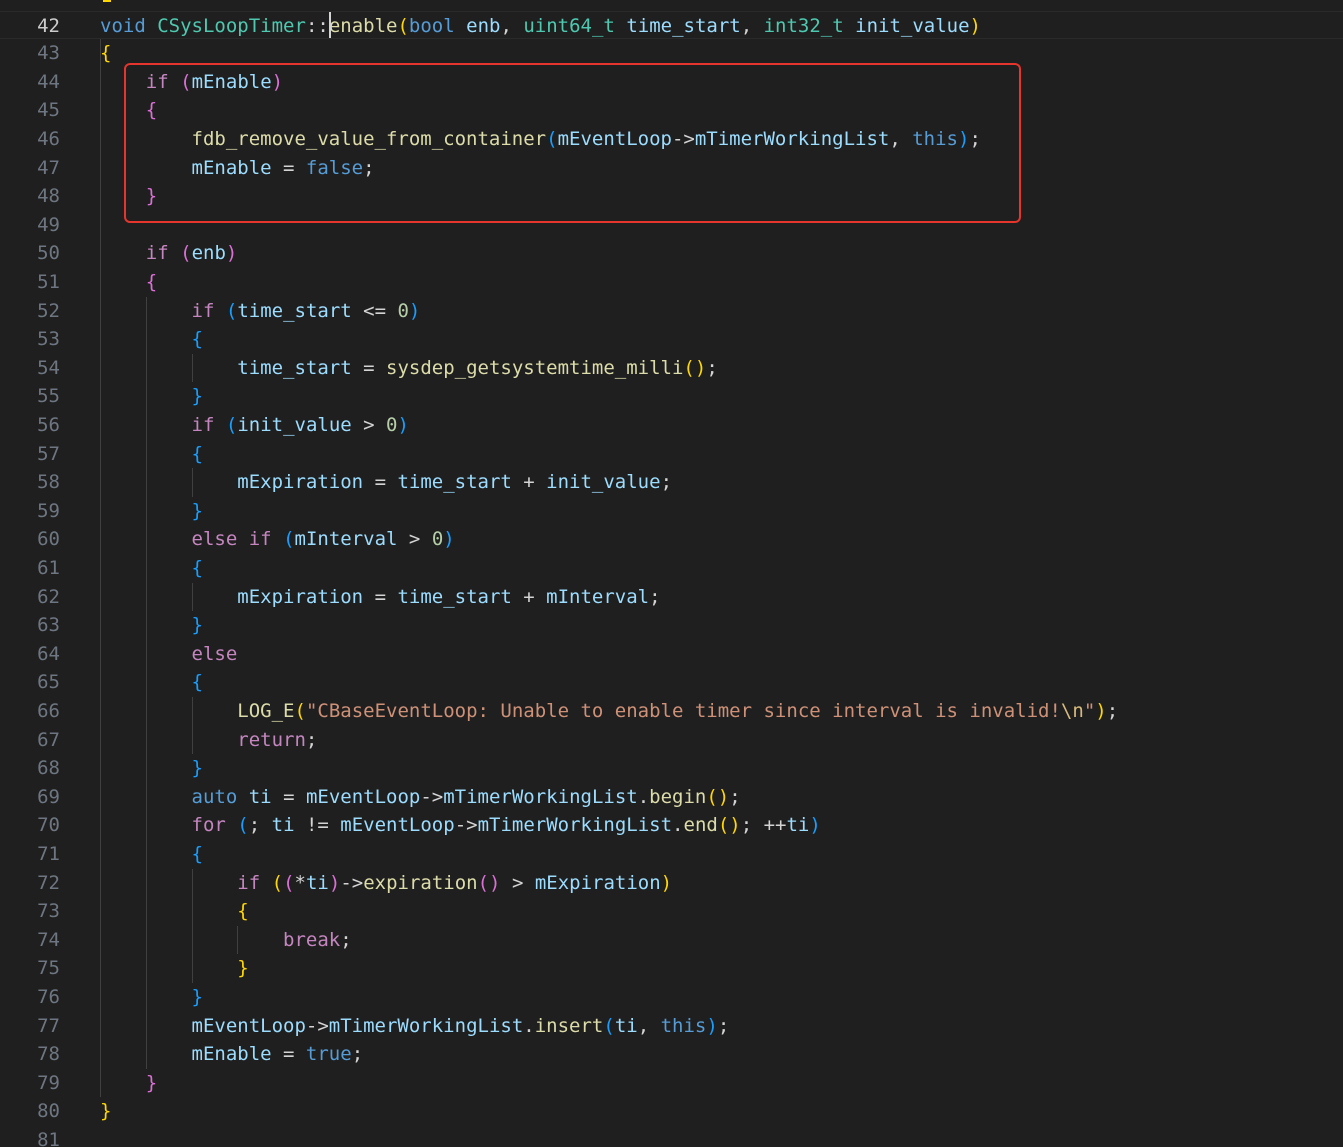 The height and width of the screenshot is (1147, 1343). I want to click on code-text: if (init_value > 0), so click(254, 425).